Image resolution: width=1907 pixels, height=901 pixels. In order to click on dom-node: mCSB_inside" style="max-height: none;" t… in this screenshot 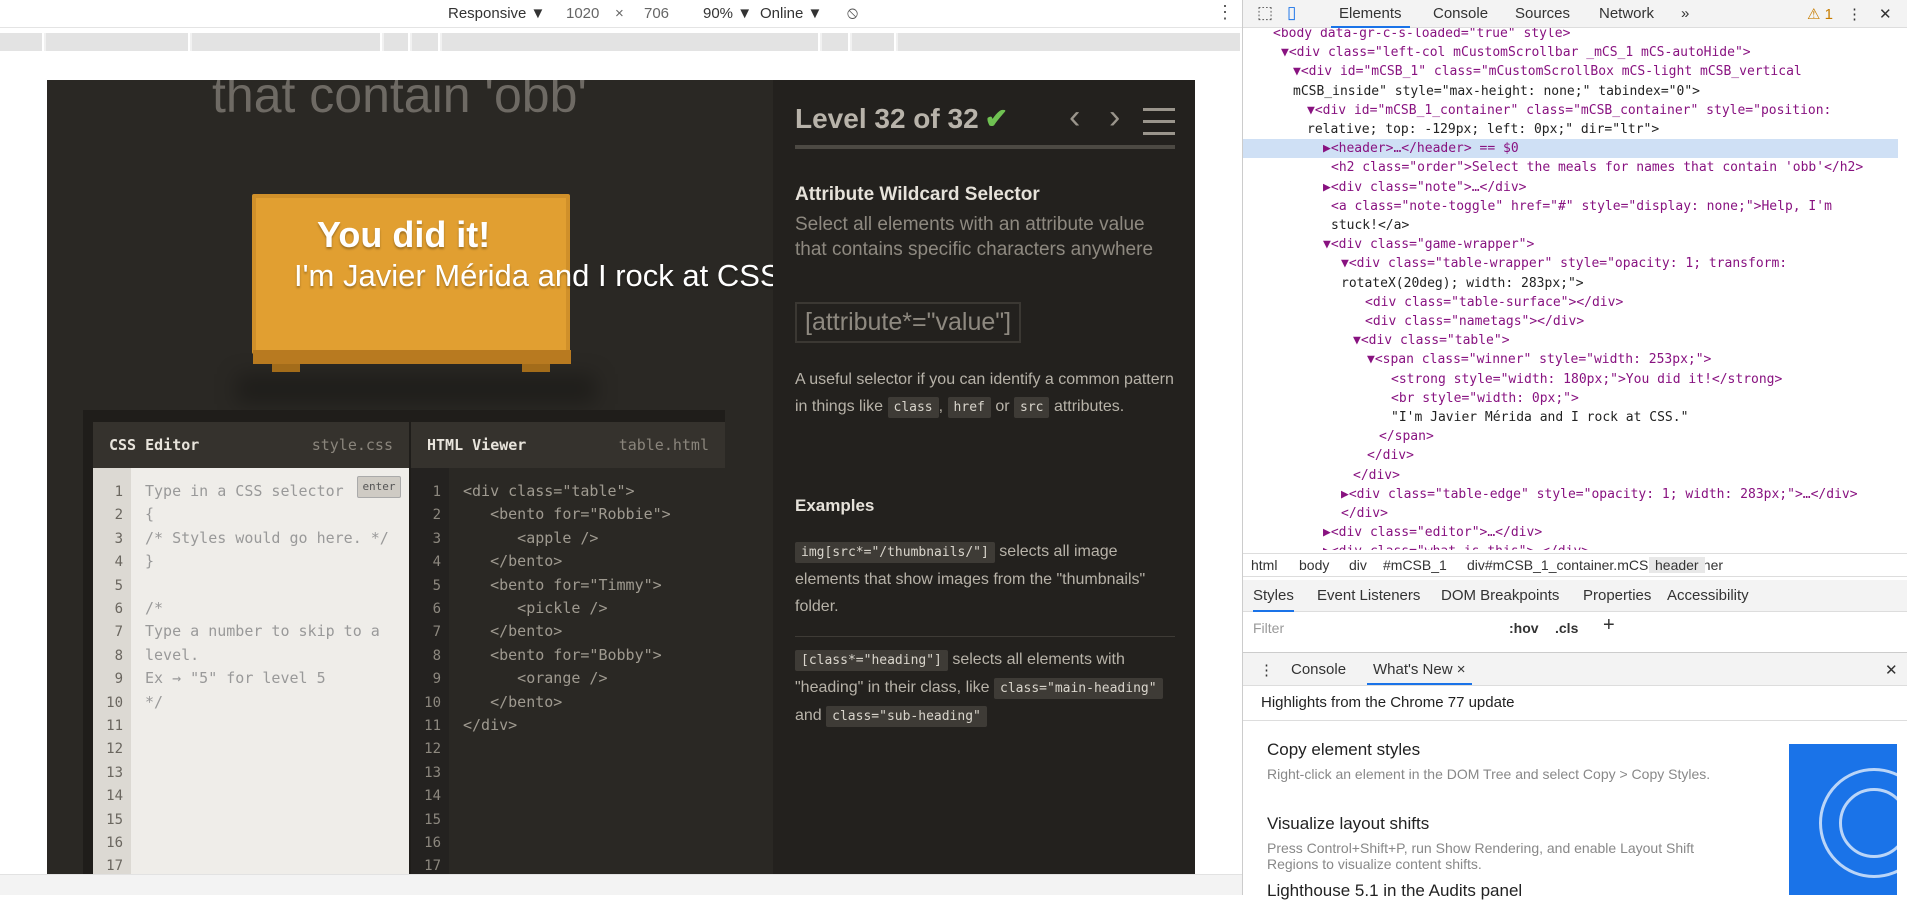, I will do `click(1496, 91)`.